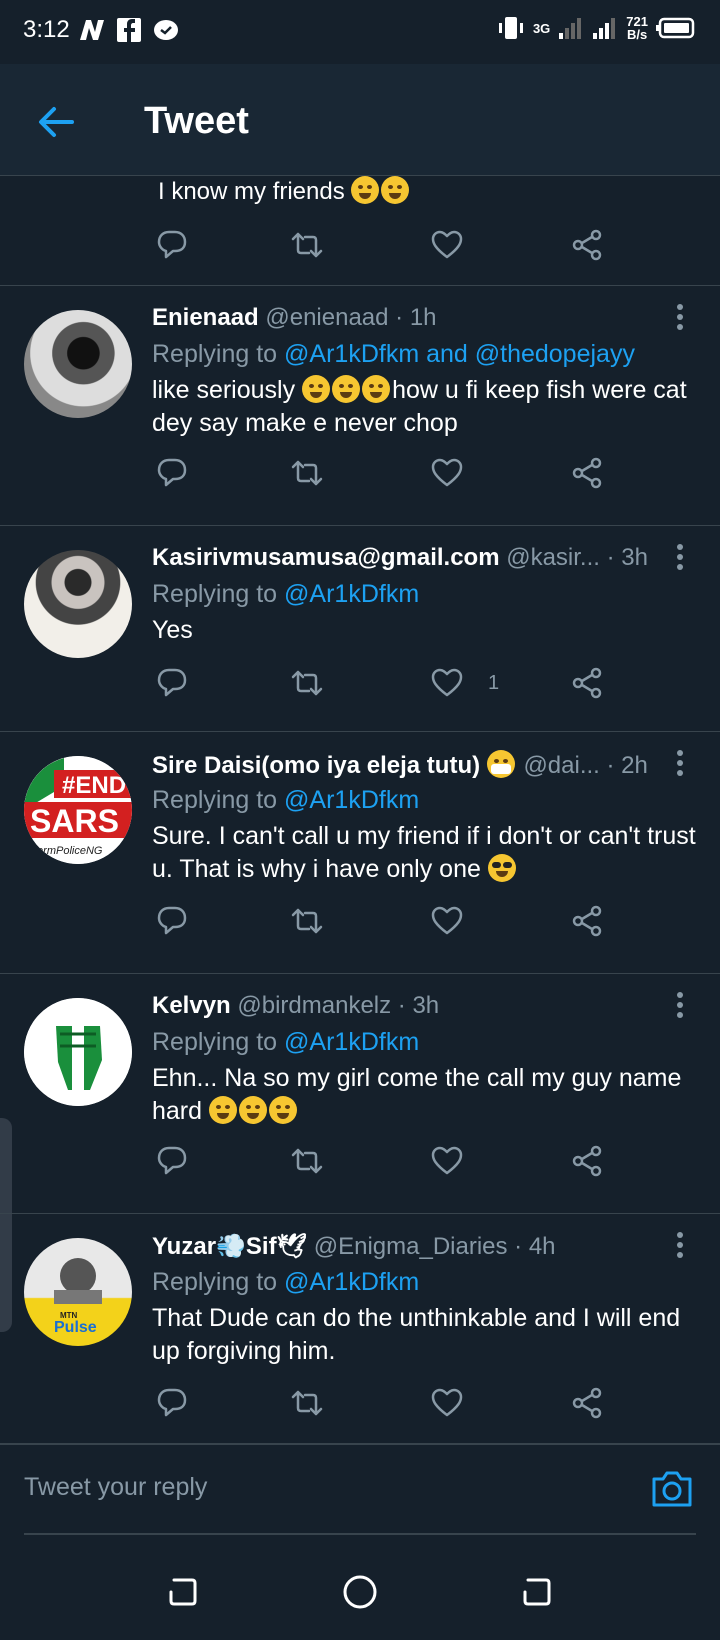 The image size is (720, 1640). I want to click on nav-back-icon, so click(536, 1592).